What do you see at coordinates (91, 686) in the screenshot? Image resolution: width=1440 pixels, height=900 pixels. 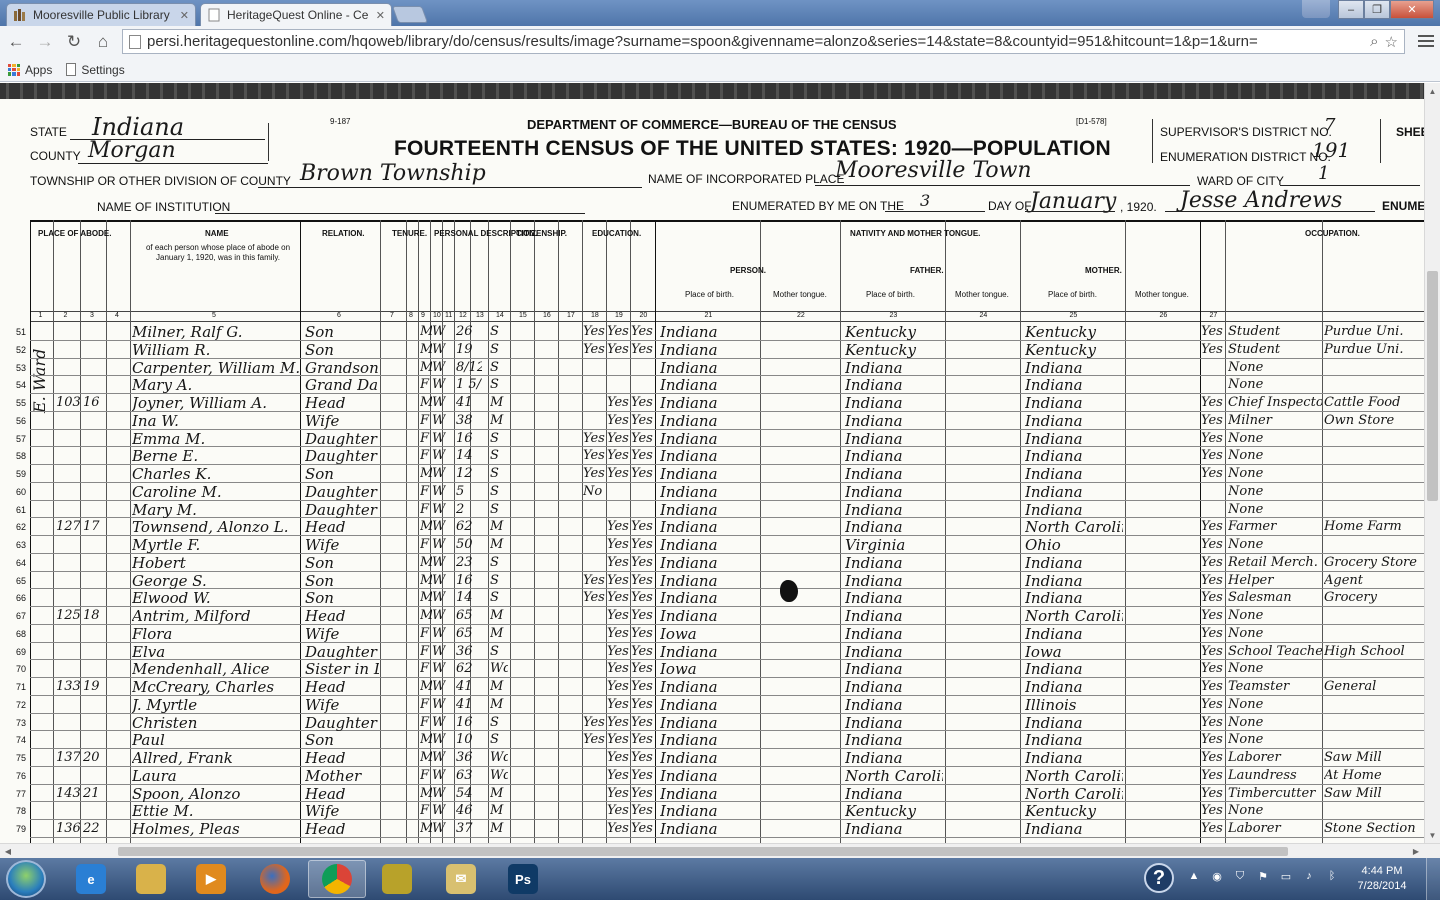 I see `cell-family: 19` at bounding box center [91, 686].